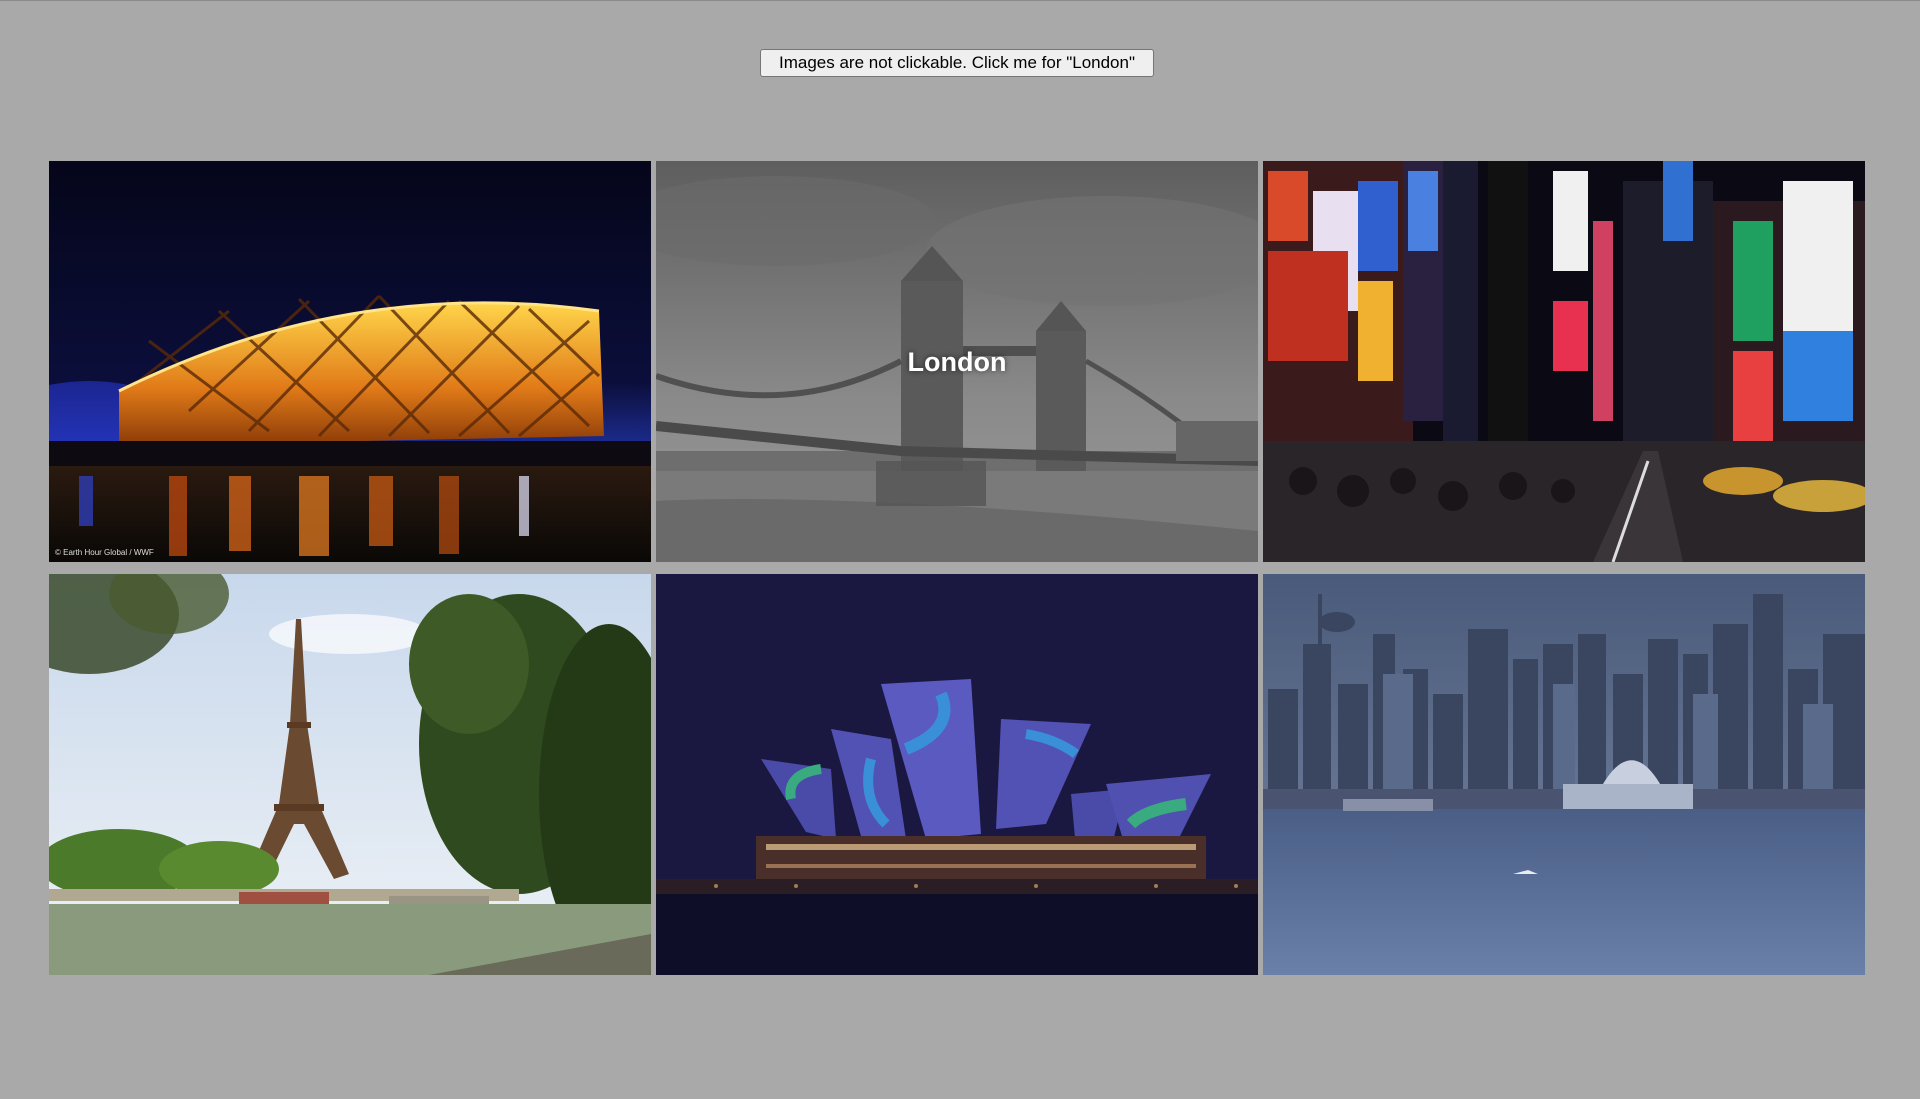 The height and width of the screenshot is (1099, 1920). I want to click on image-tile-new-york, so click(1564, 361).